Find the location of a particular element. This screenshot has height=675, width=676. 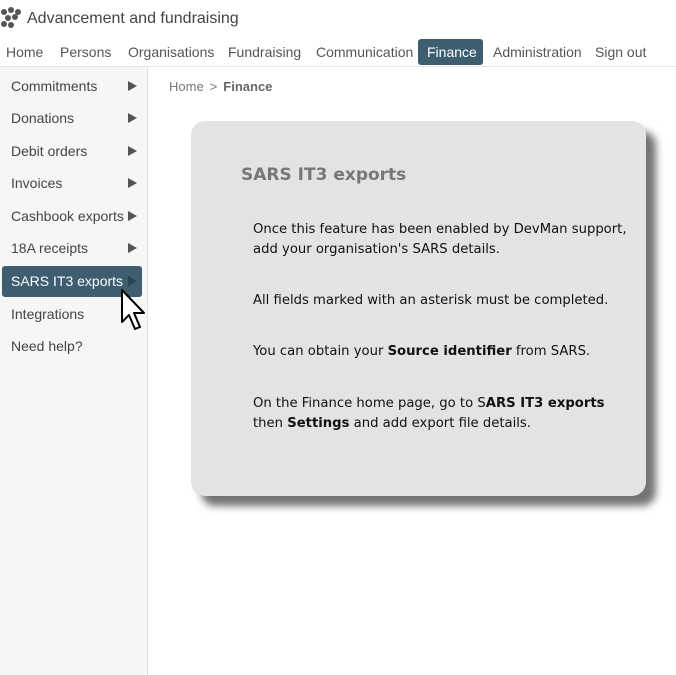

sidebar-item-need-help: Need help? is located at coordinates (72, 346).